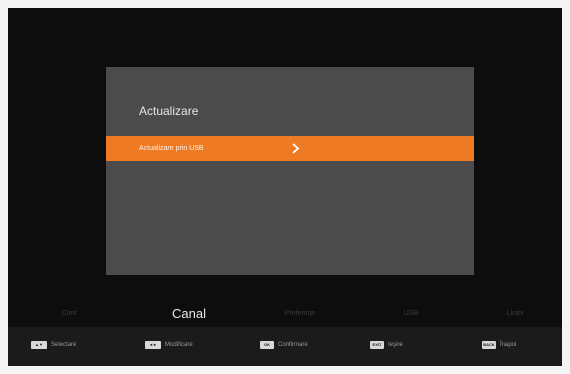 Image resolution: width=570 pixels, height=374 pixels. Describe the element at coordinates (169, 111) in the screenshot. I see `dialog-title: Actualizare` at that location.